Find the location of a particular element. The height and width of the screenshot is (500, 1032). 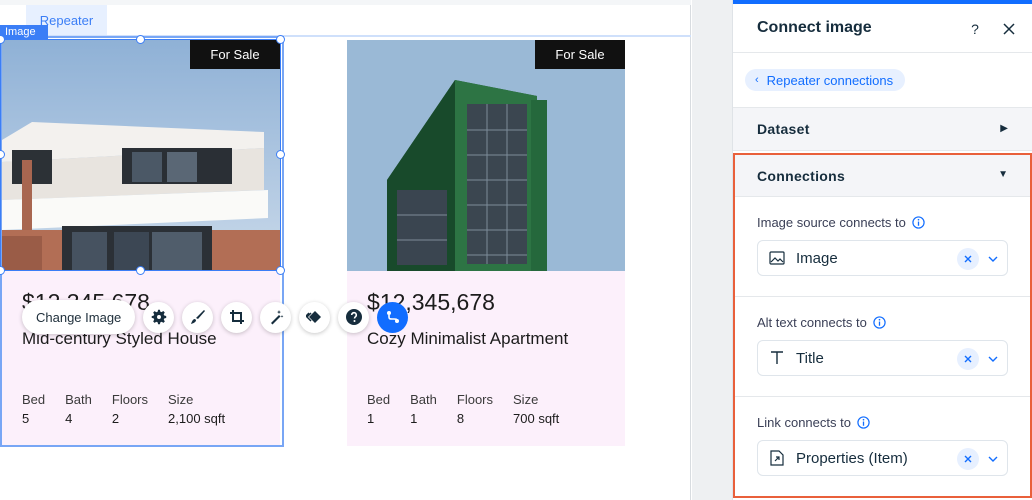

alt-text-field: Alt text connects to Title is located at coordinates (882, 347).